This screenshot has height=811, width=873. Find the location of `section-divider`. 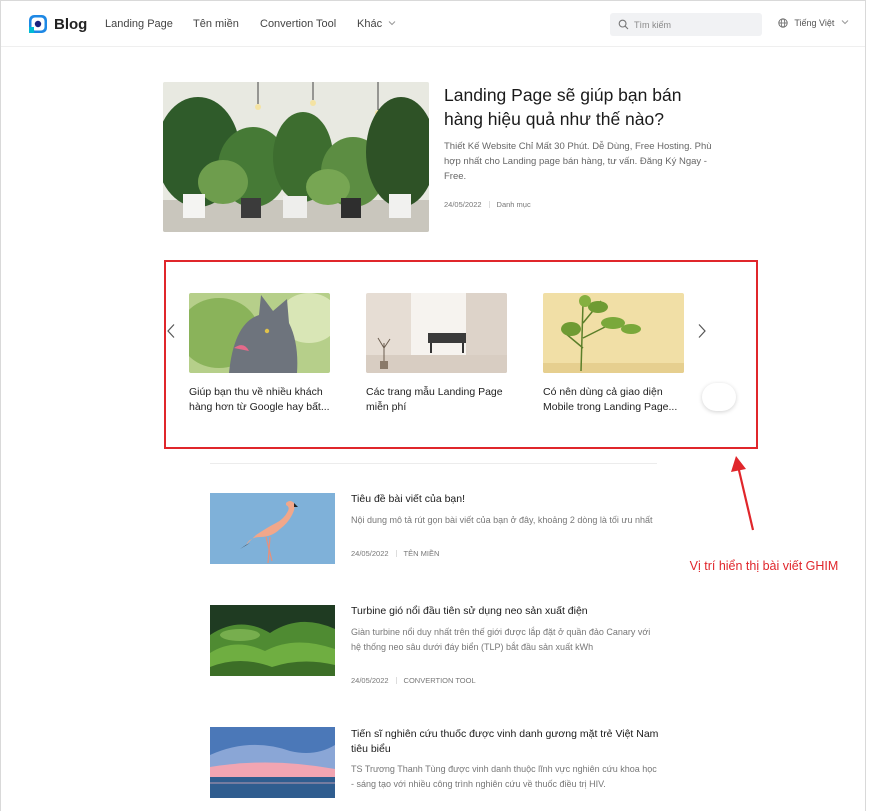

section-divider is located at coordinates (433, 463).